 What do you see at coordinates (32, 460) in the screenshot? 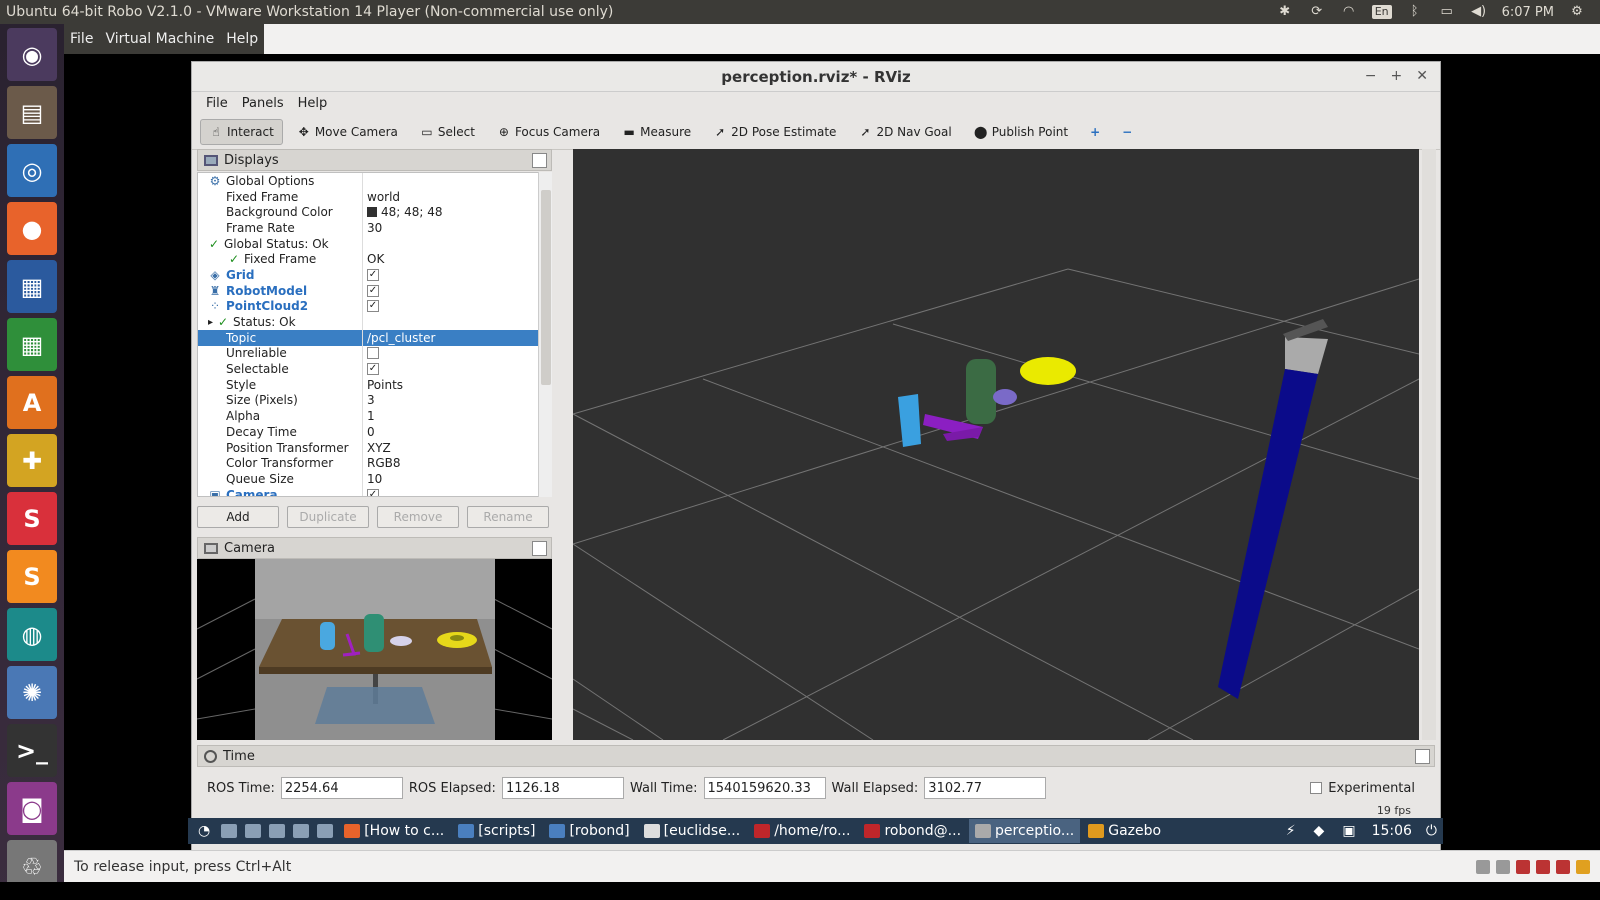
I see `vm-tools-icon: ✚` at bounding box center [32, 460].